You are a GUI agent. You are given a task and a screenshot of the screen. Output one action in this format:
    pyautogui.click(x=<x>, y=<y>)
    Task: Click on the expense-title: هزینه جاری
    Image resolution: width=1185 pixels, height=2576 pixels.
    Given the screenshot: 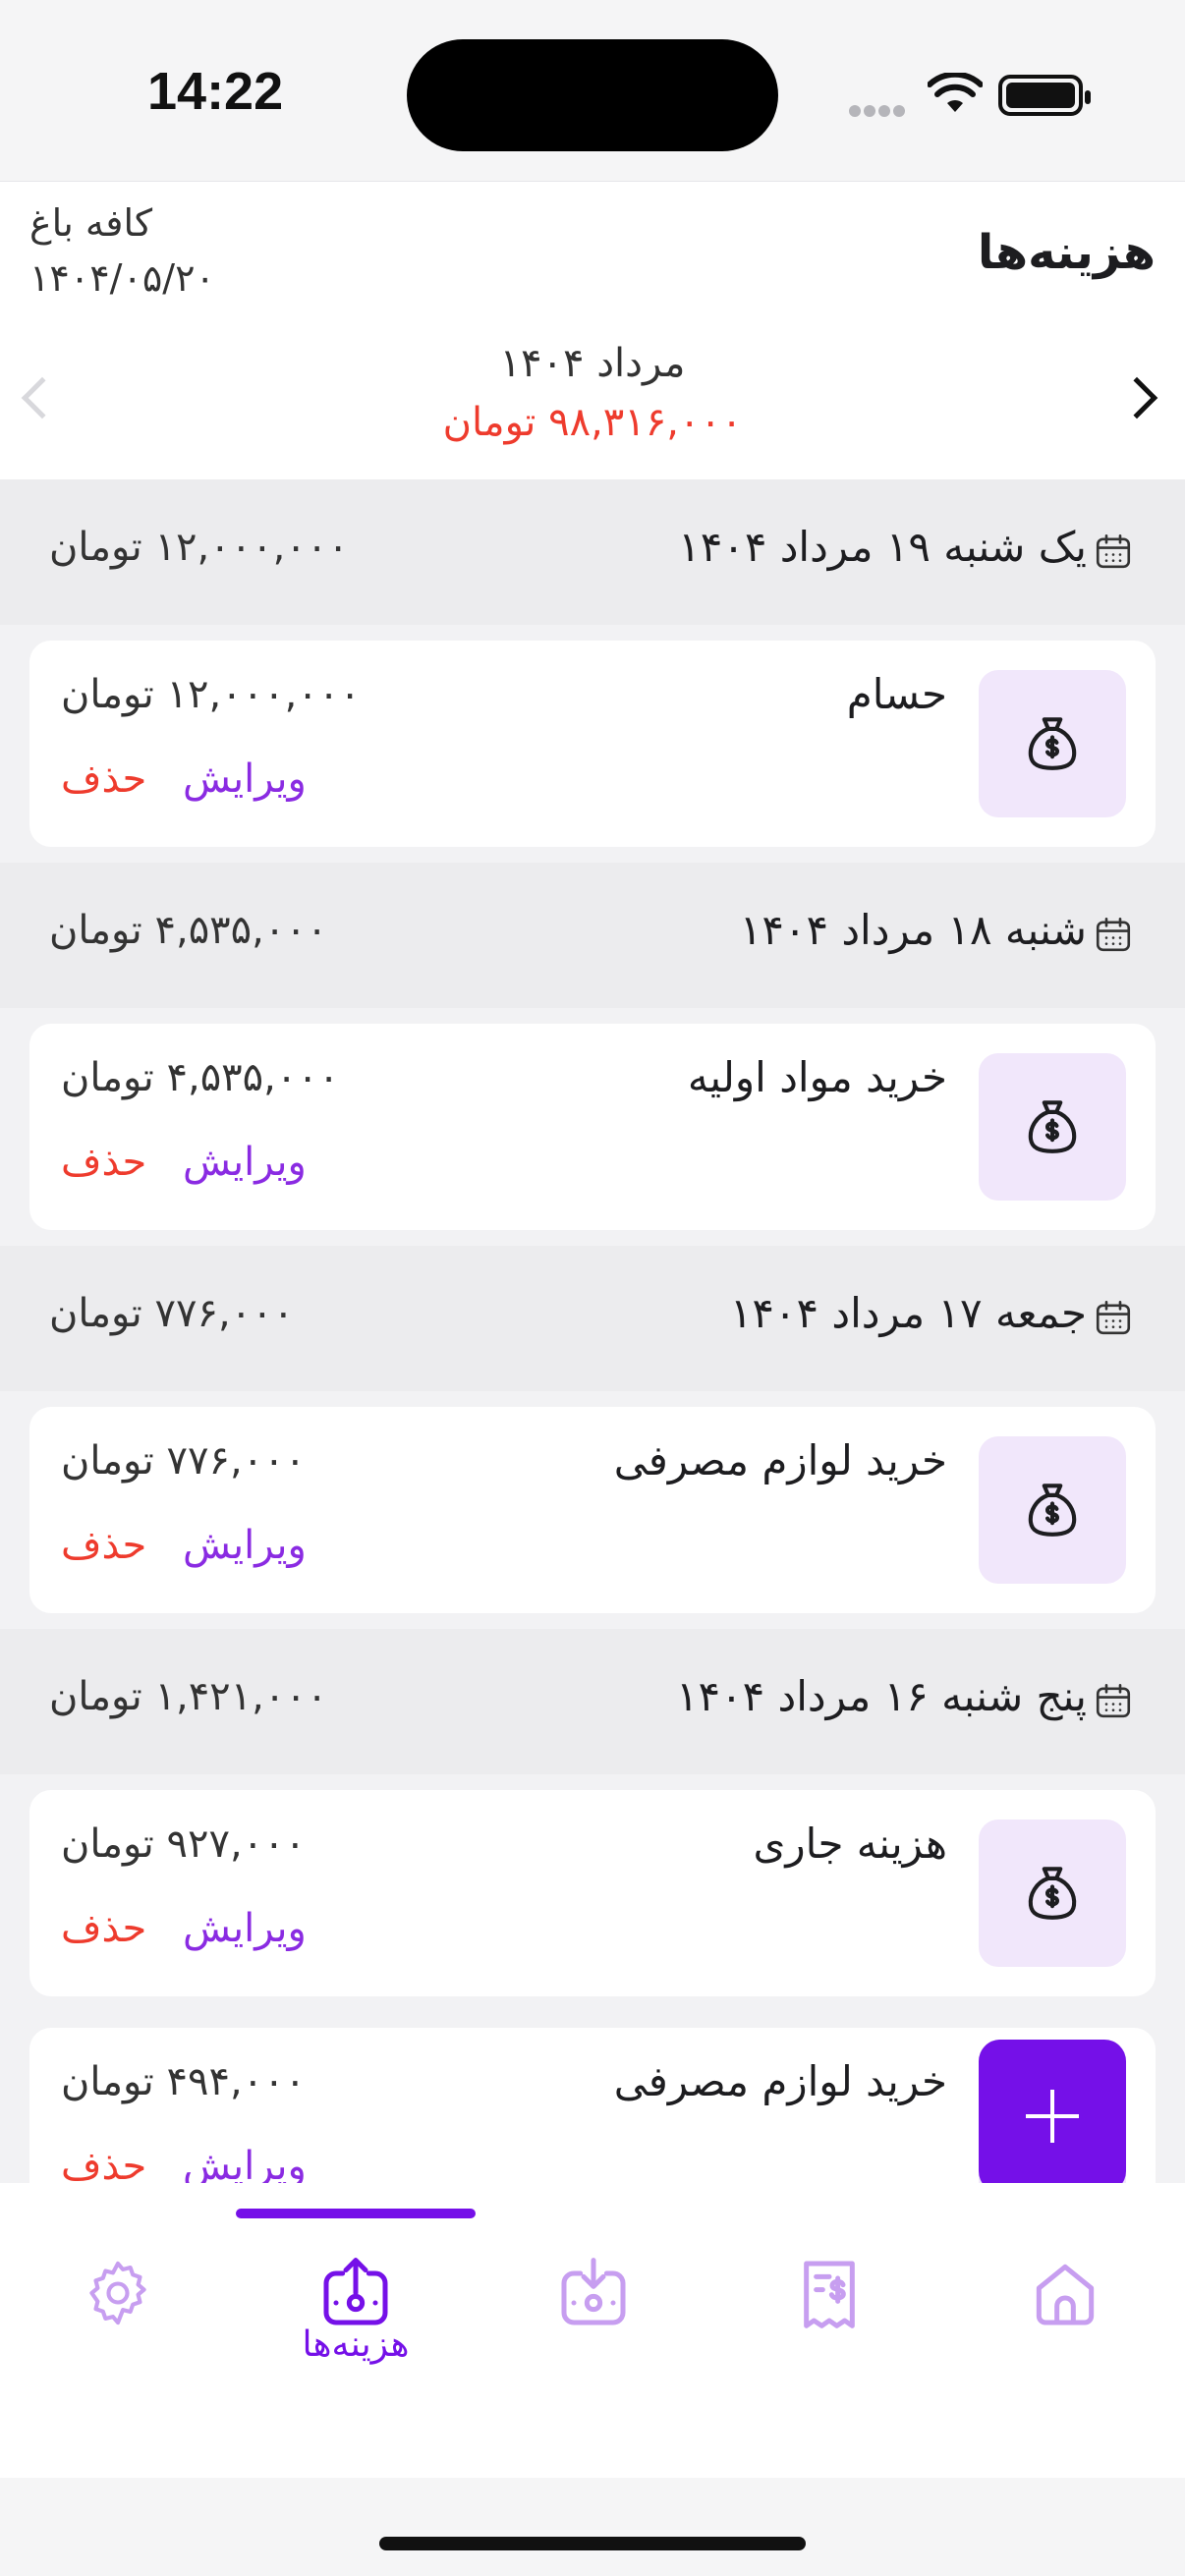 What is the action you would take?
    pyautogui.click(x=850, y=1844)
    